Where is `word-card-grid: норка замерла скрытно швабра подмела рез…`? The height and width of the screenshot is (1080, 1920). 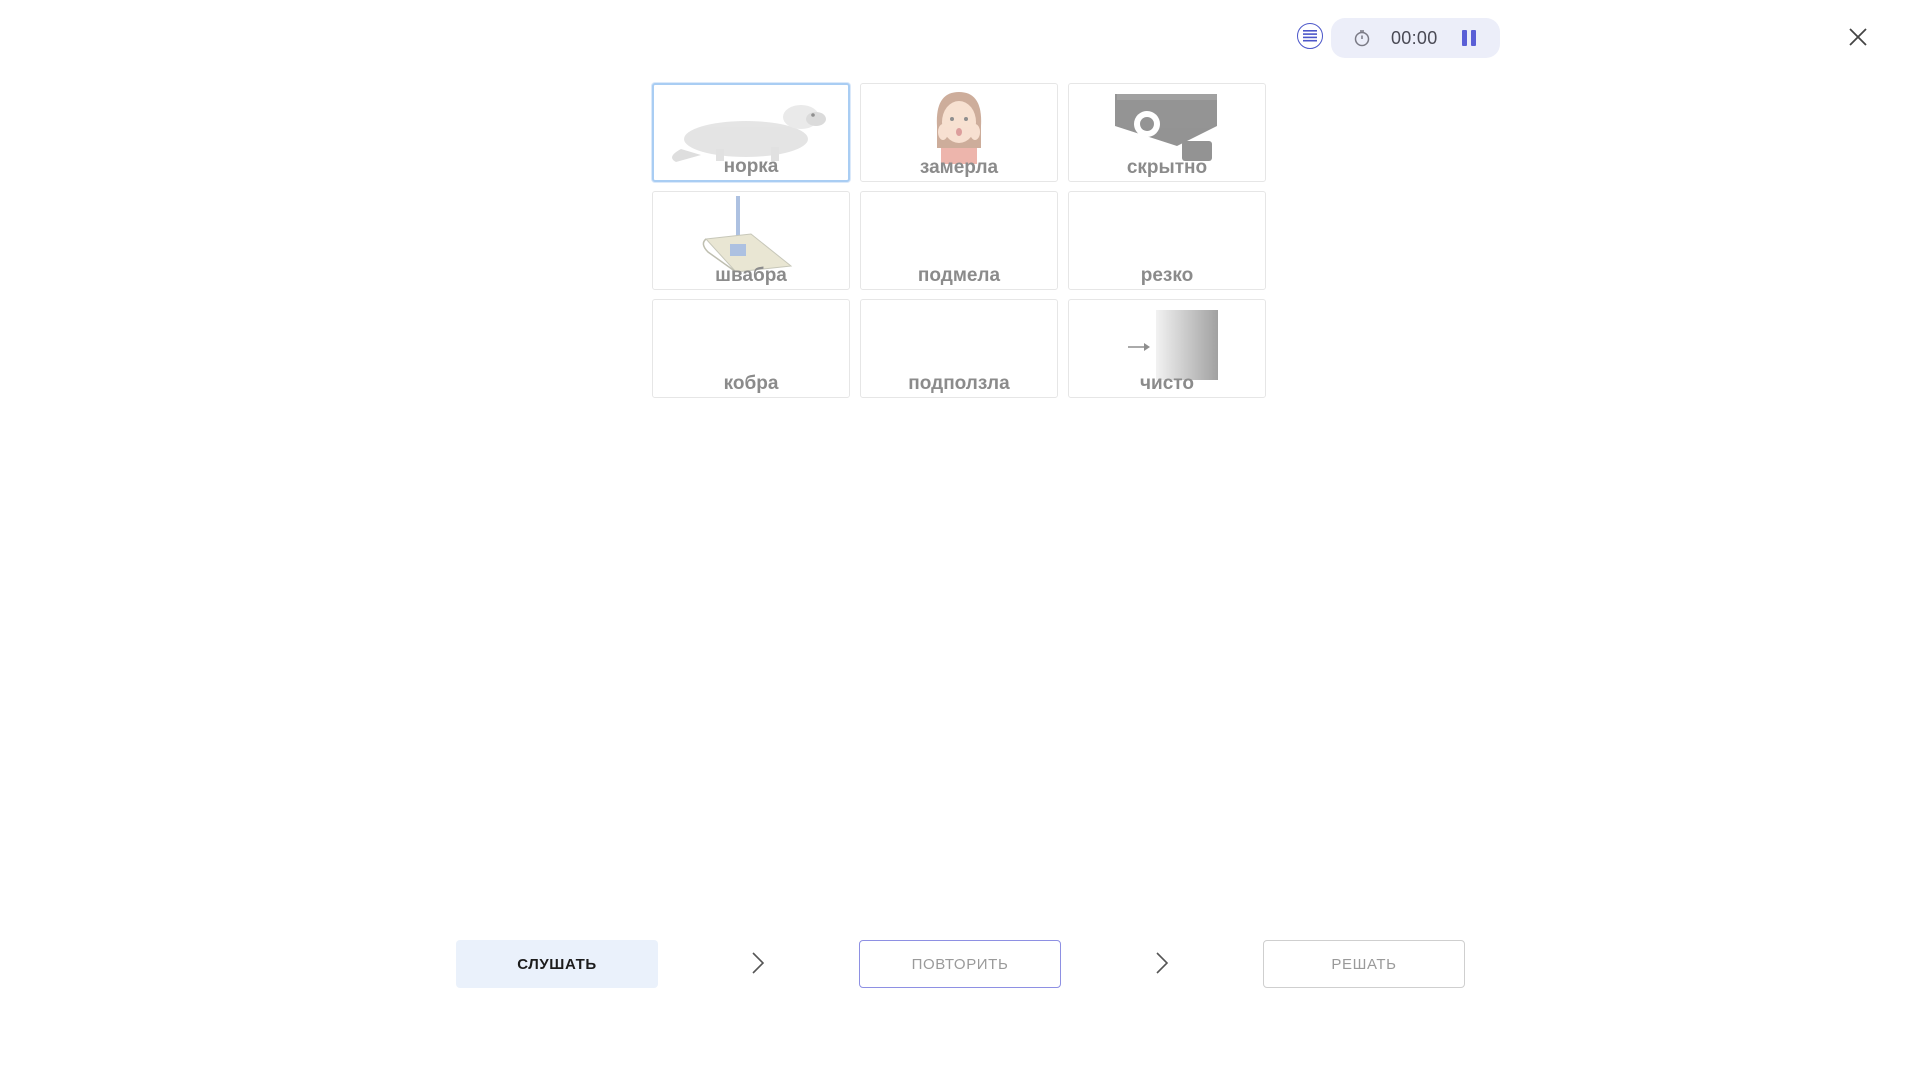
word-card-grid: норка замерла скрытно швабра подмела рез… is located at coordinates (959, 240).